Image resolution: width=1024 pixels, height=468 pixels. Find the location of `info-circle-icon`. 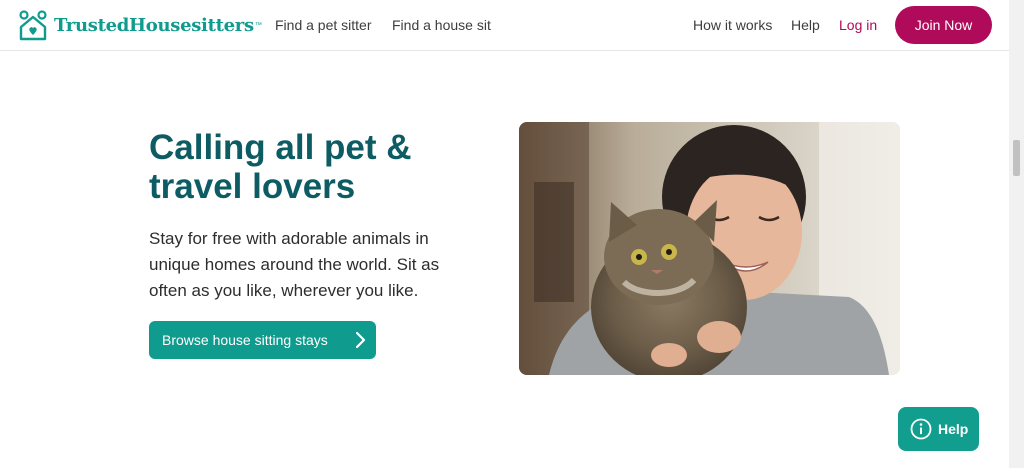

info-circle-icon is located at coordinates (921, 429).